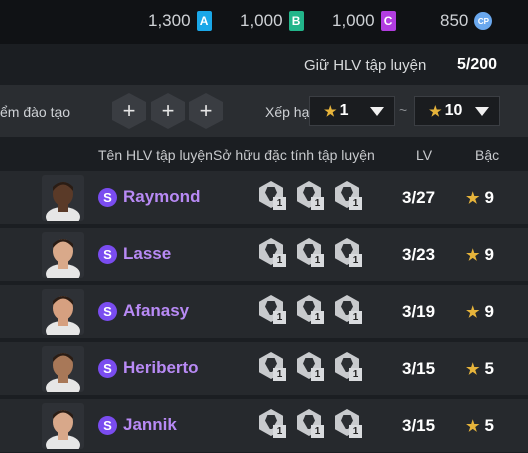 The width and height of the screenshot is (528, 453). Describe the element at coordinates (161, 367) in the screenshot. I see `coach-name: Heriberto` at that location.